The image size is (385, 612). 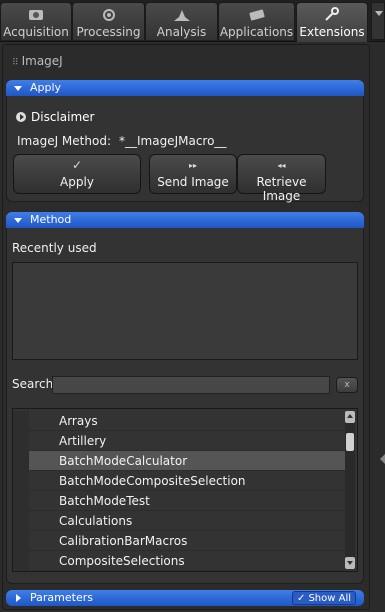 What do you see at coordinates (42, 61) in the screenshot?
I see `tool-title-label: ImageJ` at bounding box center [42, 61].